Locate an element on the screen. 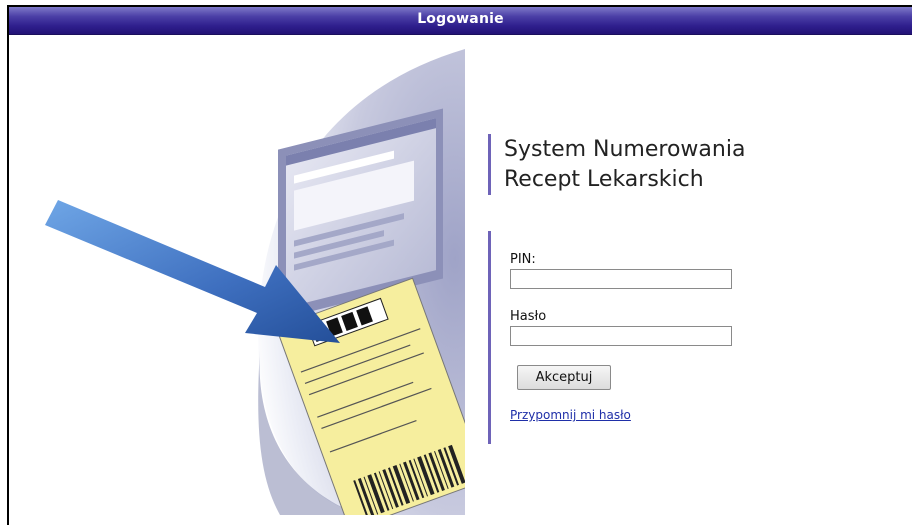 The height and width of the screenshot is (525, 912). title-bar: Logowanie is located at coordinates (460, 21).